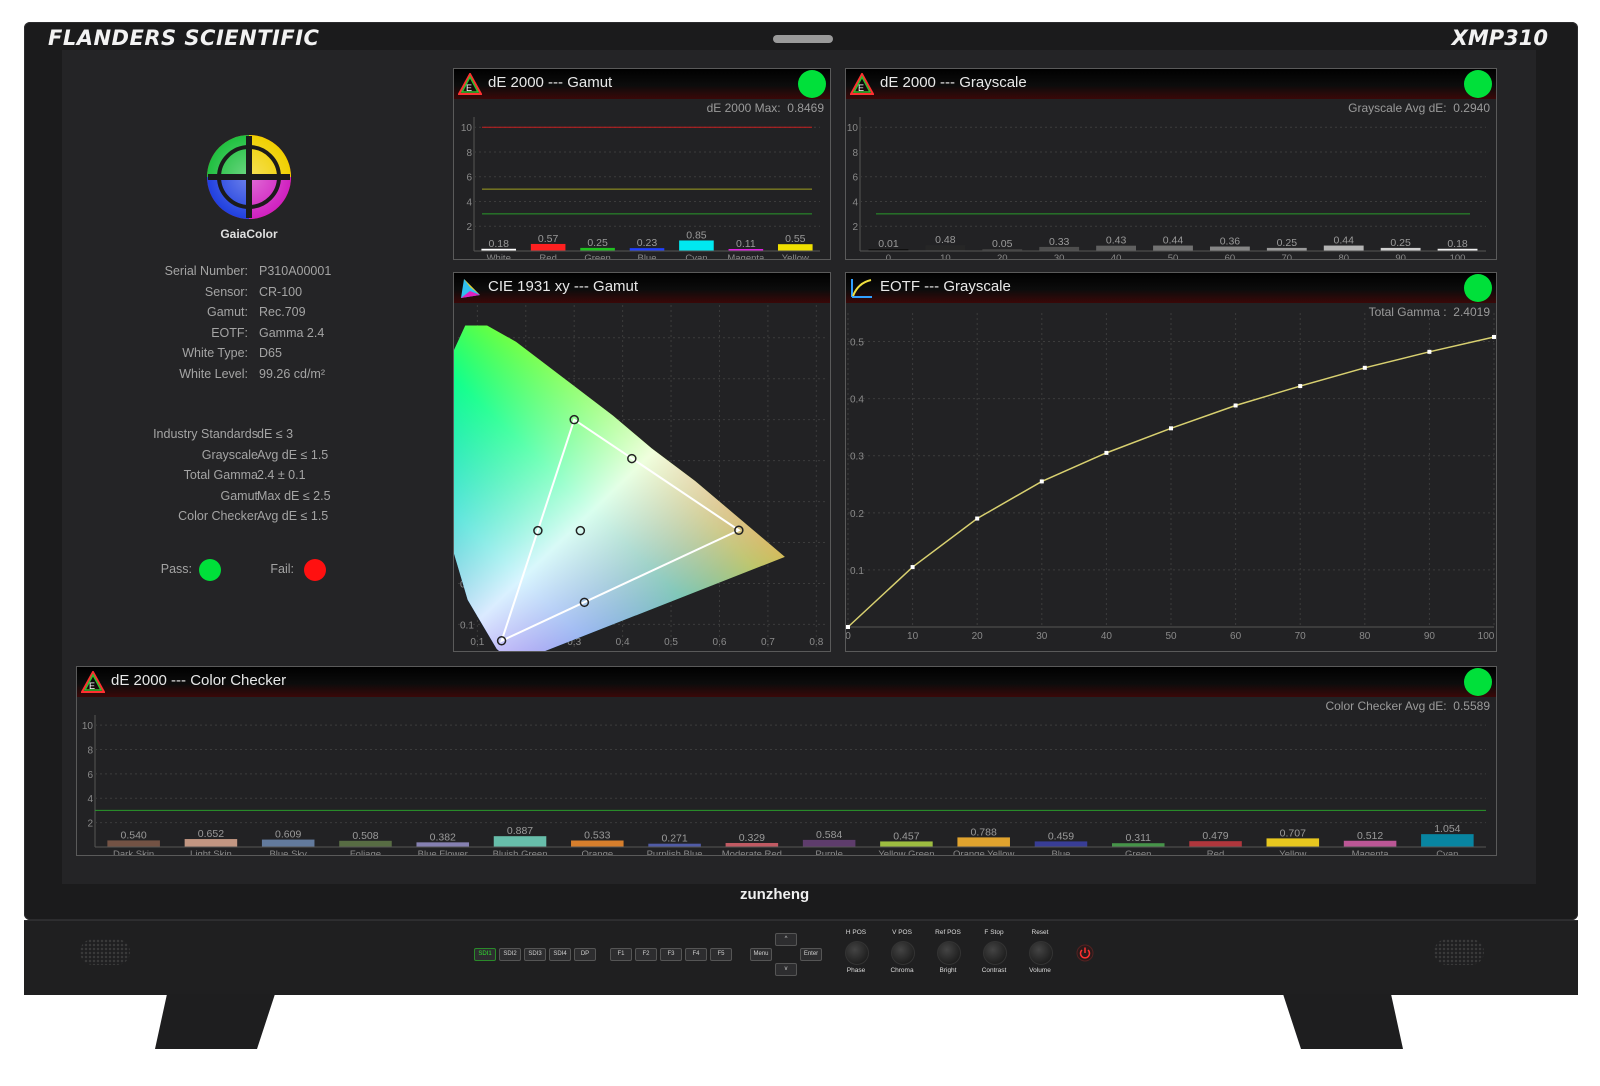 This screenshot has height=1086, width=1600. I want to click on bar-value-label: 0.57, so click(548, 239).